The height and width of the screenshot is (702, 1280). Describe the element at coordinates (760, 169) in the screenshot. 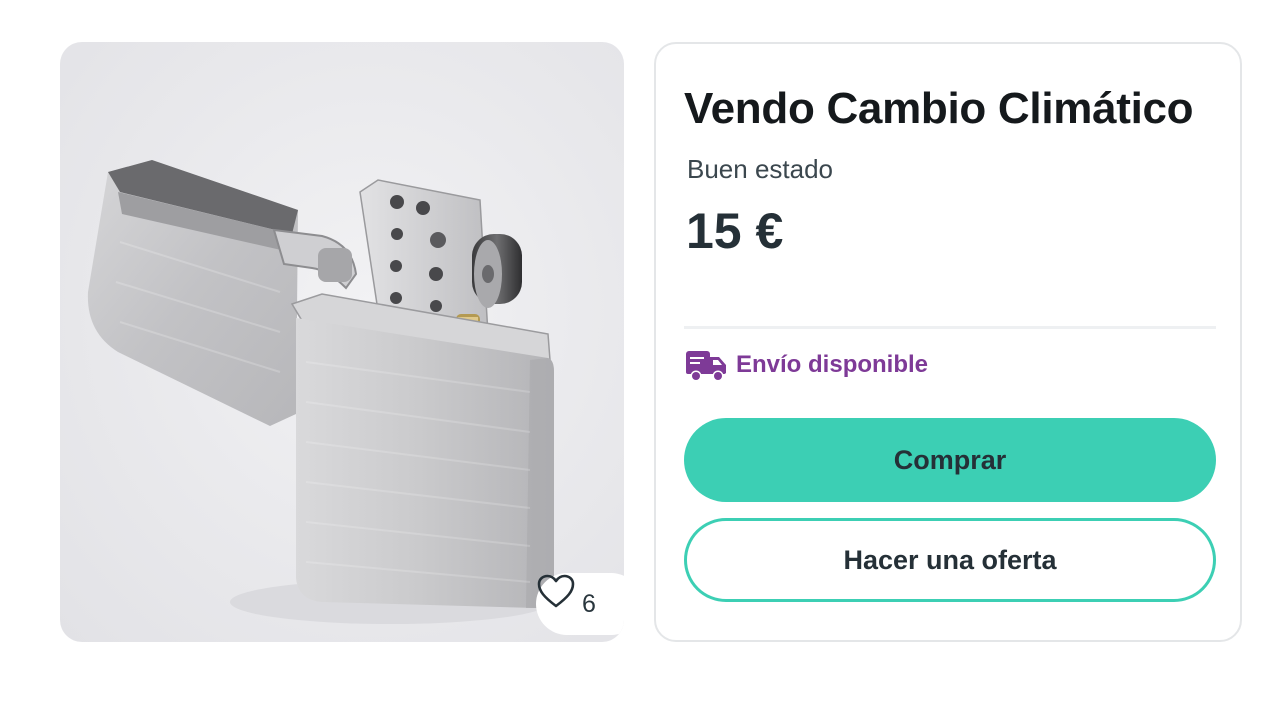

I see `item-condition: Buen estado` at that location.